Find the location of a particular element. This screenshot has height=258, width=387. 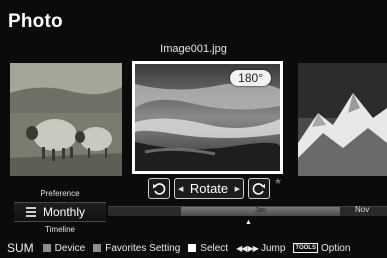

tools-key-icon: TOOLS is located at coordinates (305, 248).